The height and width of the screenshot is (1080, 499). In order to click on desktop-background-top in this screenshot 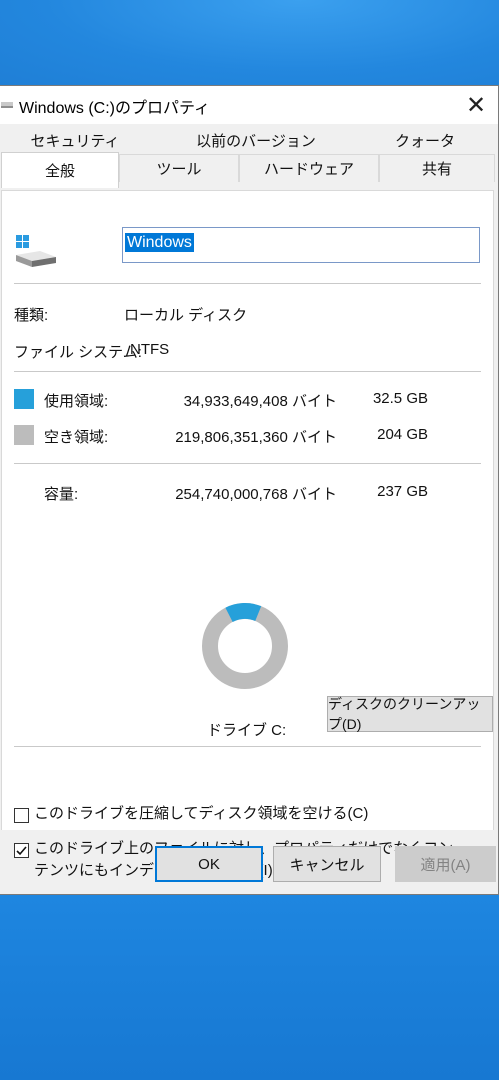, I will do `click(249, 42)`.